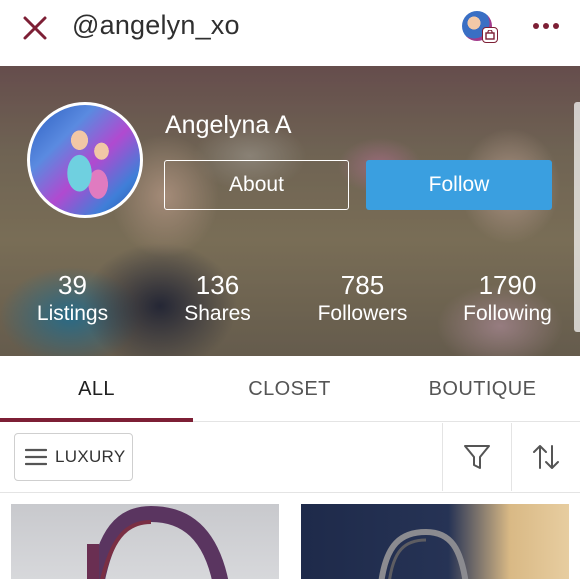  Describe the element at coordinates (90, 456) in the screenshot. I see `luxury-filter-label: LUXURY` at that location.